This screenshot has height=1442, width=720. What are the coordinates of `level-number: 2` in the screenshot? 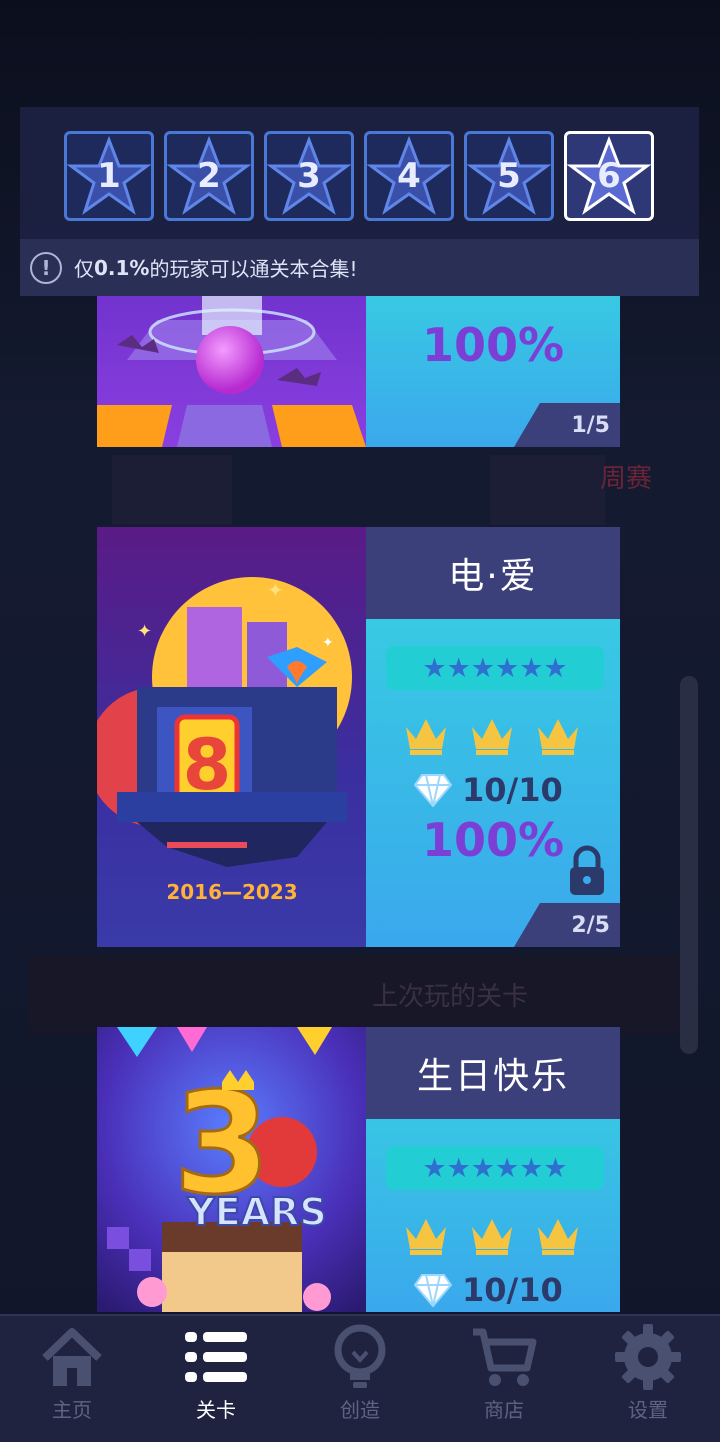 It's located at (209, 176).